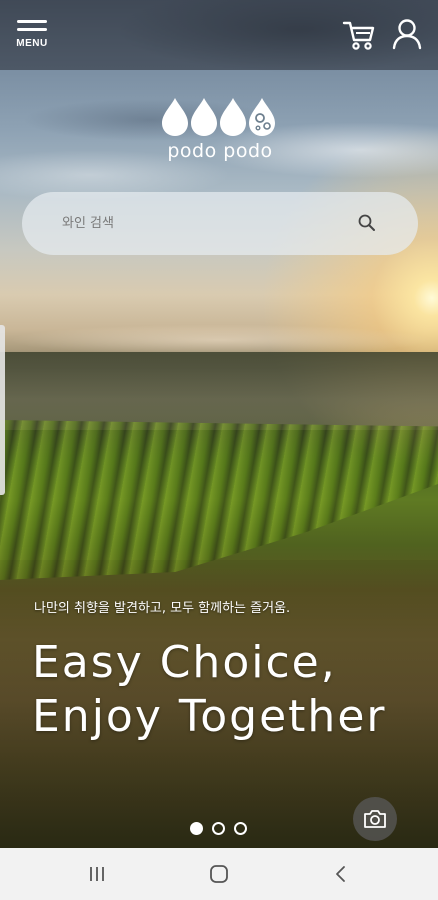 This screenshot has width=438, height=900. I want to click on back-button, so click(341, 874).